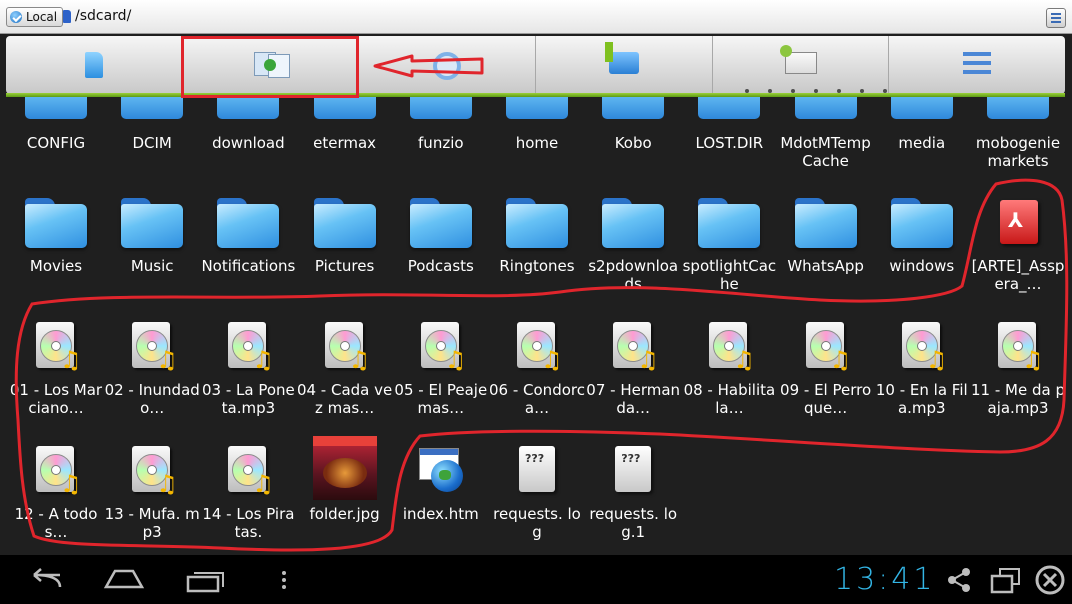  What do you see at coordinates (44, 580) in the screenshot?
I see `back-icon` at bounding box center [44, 580].